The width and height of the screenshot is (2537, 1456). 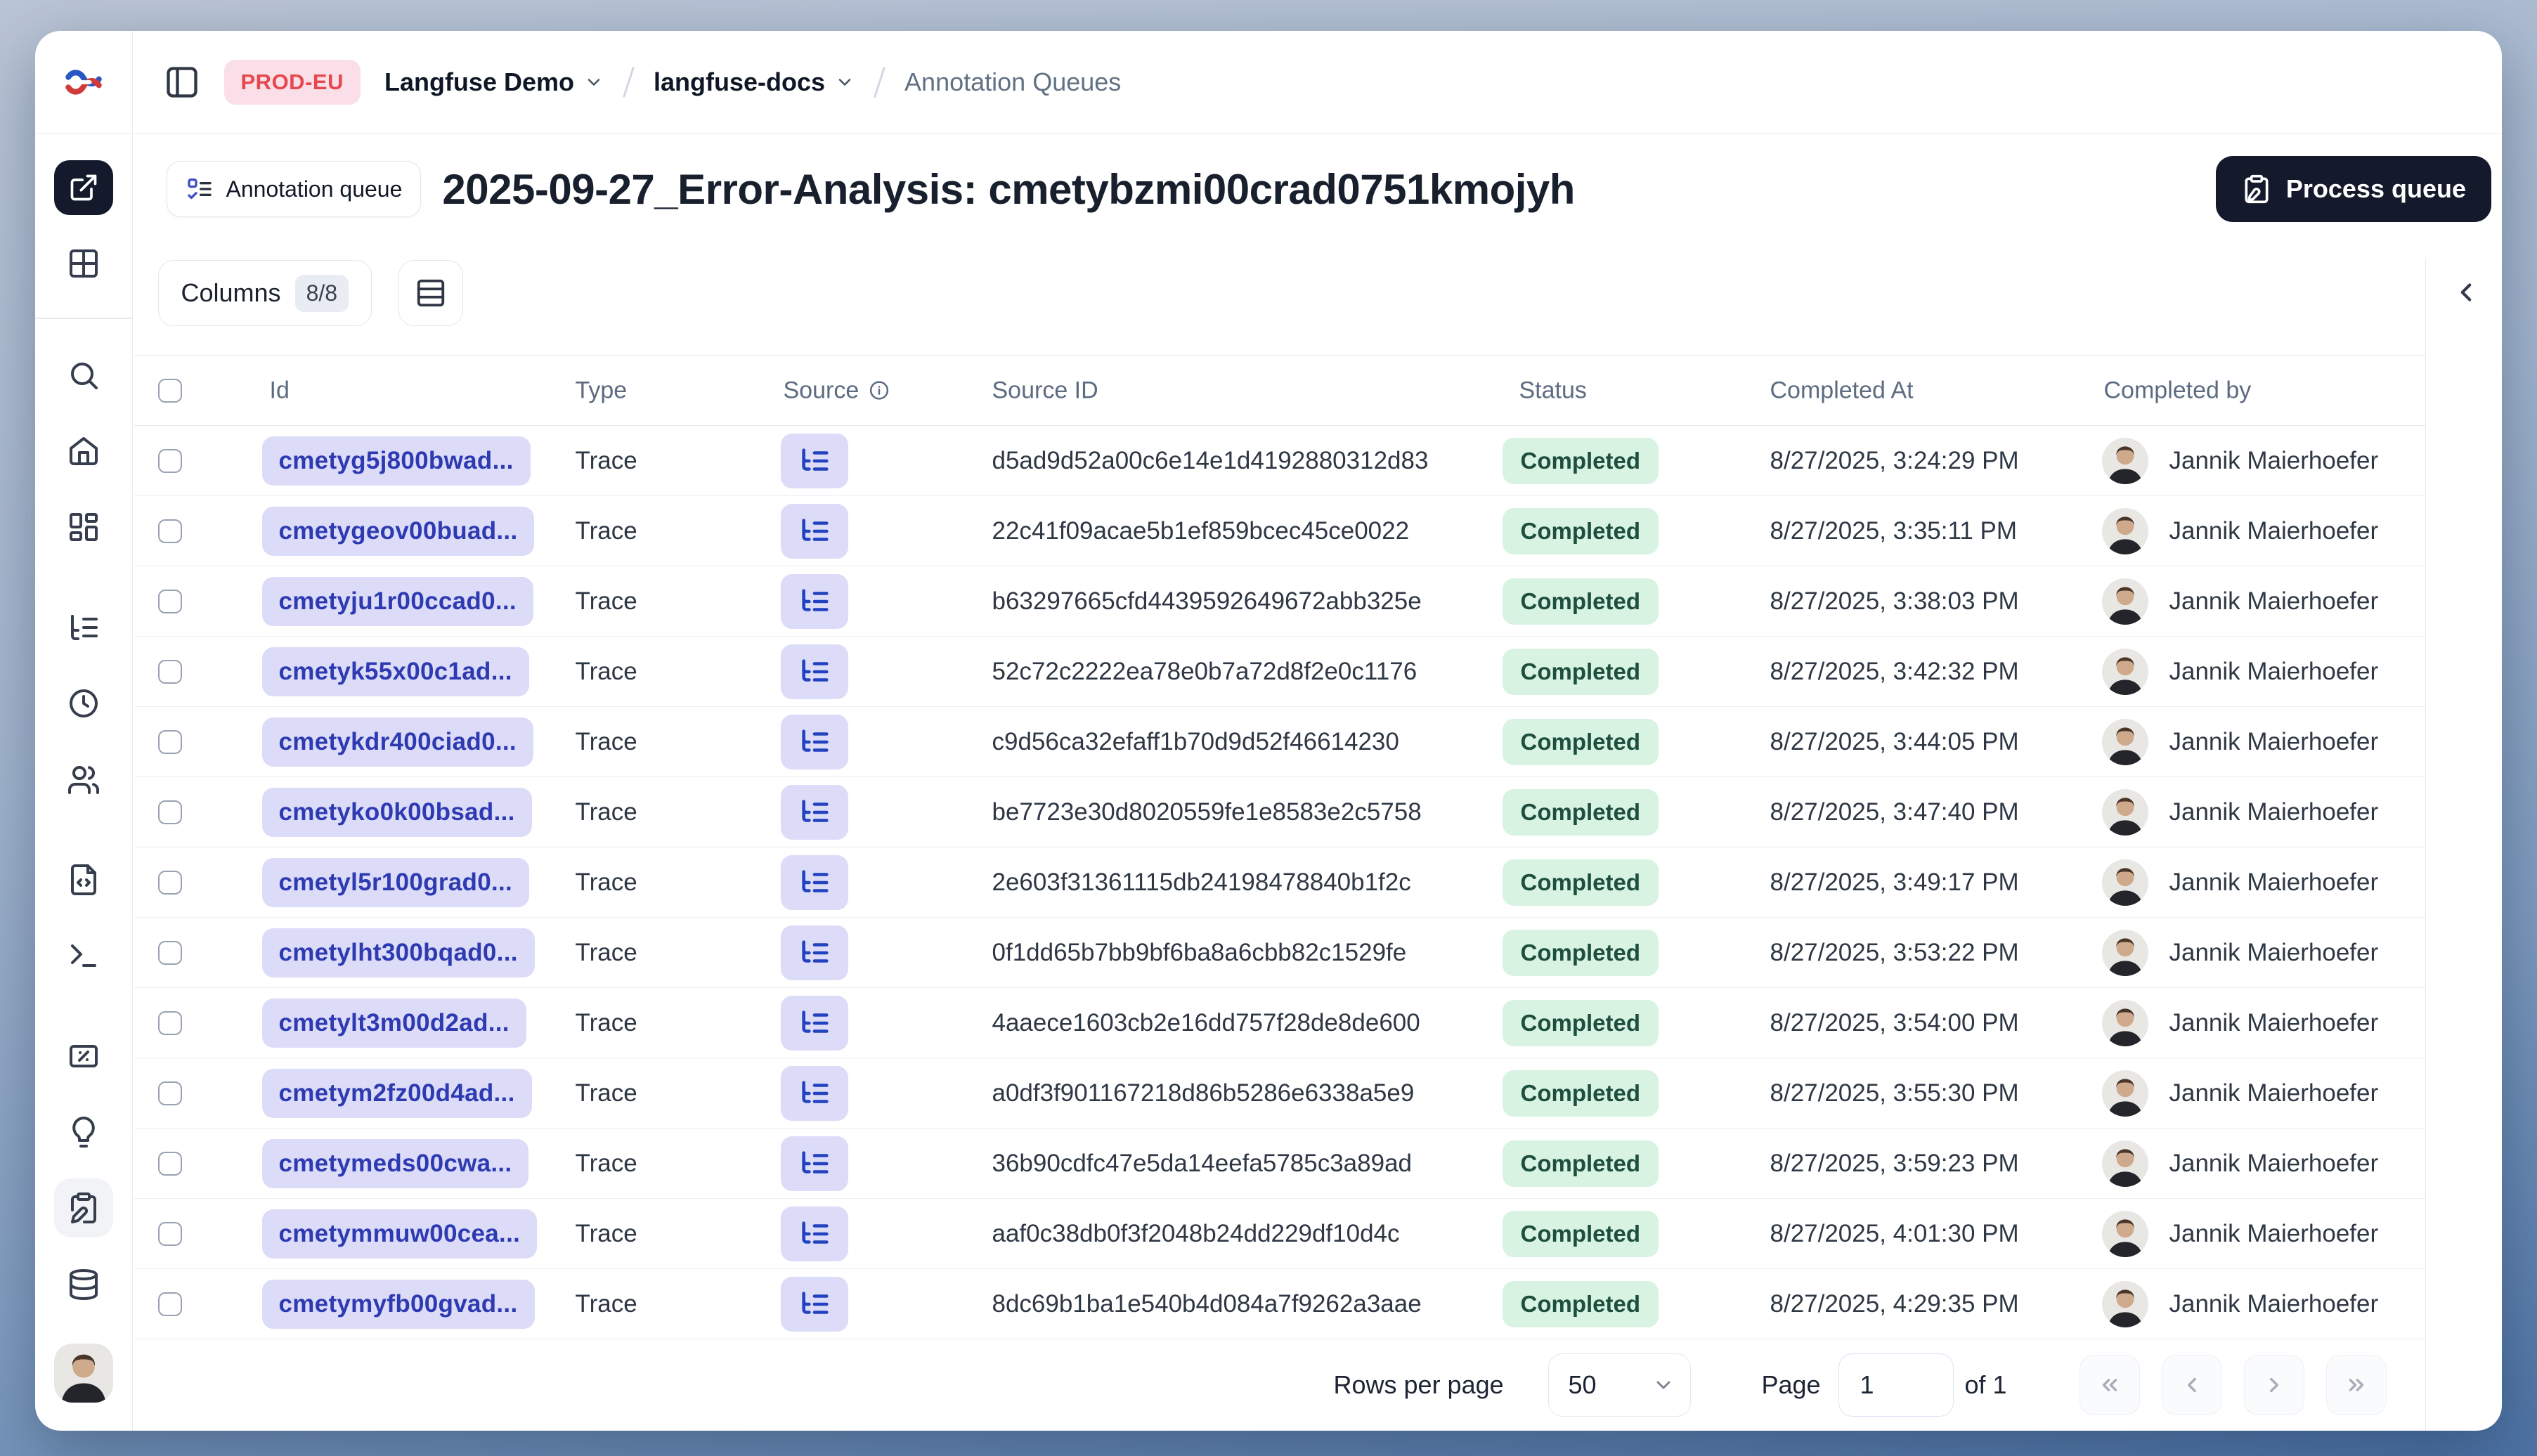 What do you see at coordinates (1204, 671) in the screenshot?
I see `row-source-id: 52c72c2222ea78e0b7a72d8f2e0c1176` at bounding box center [1204, 671].